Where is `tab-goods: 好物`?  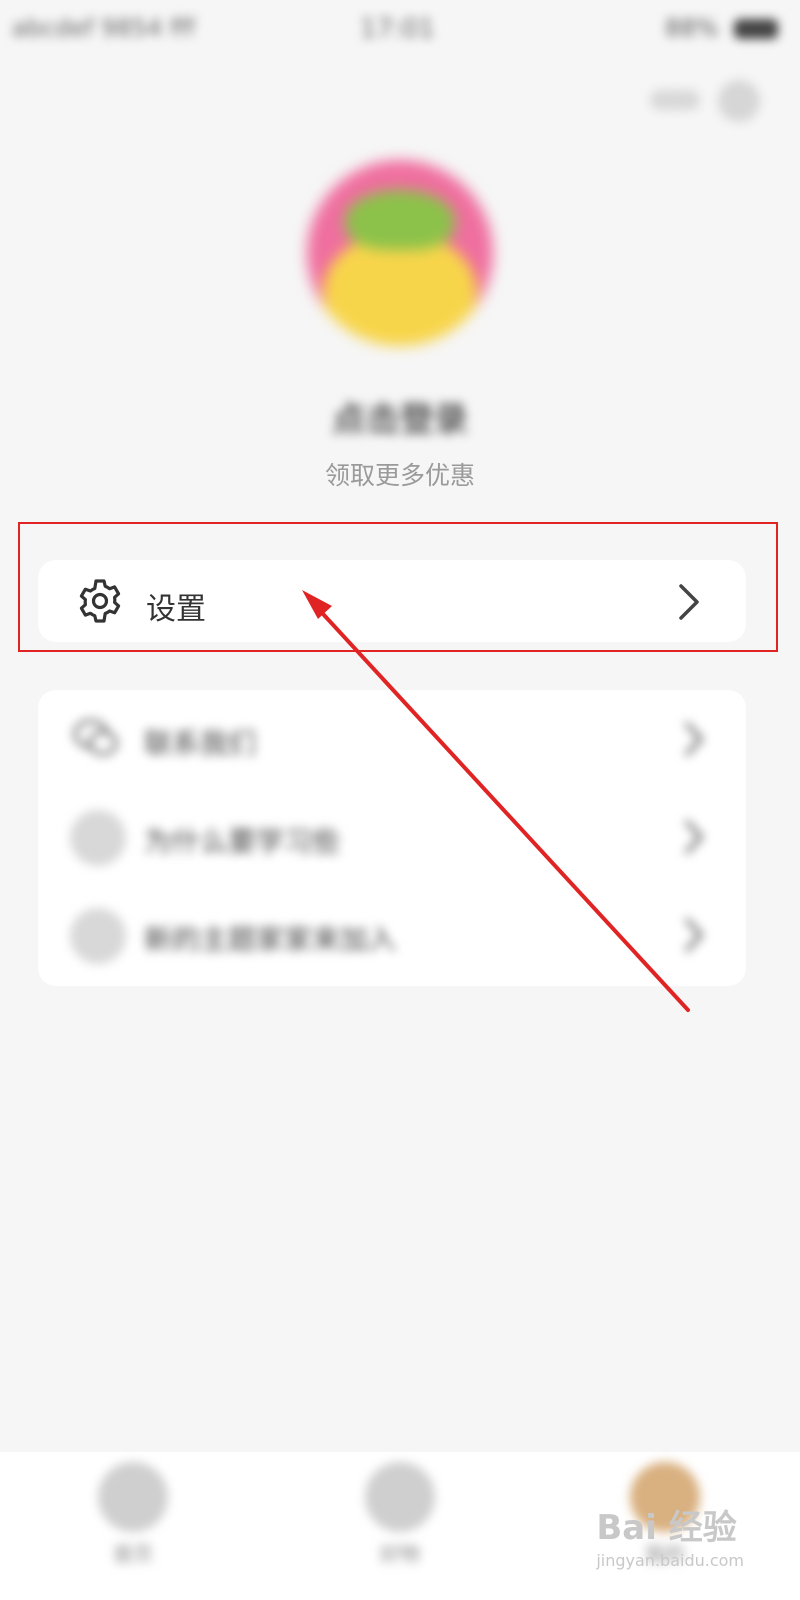 tab-goods: 好物 is located at coordinates (400, 1527).